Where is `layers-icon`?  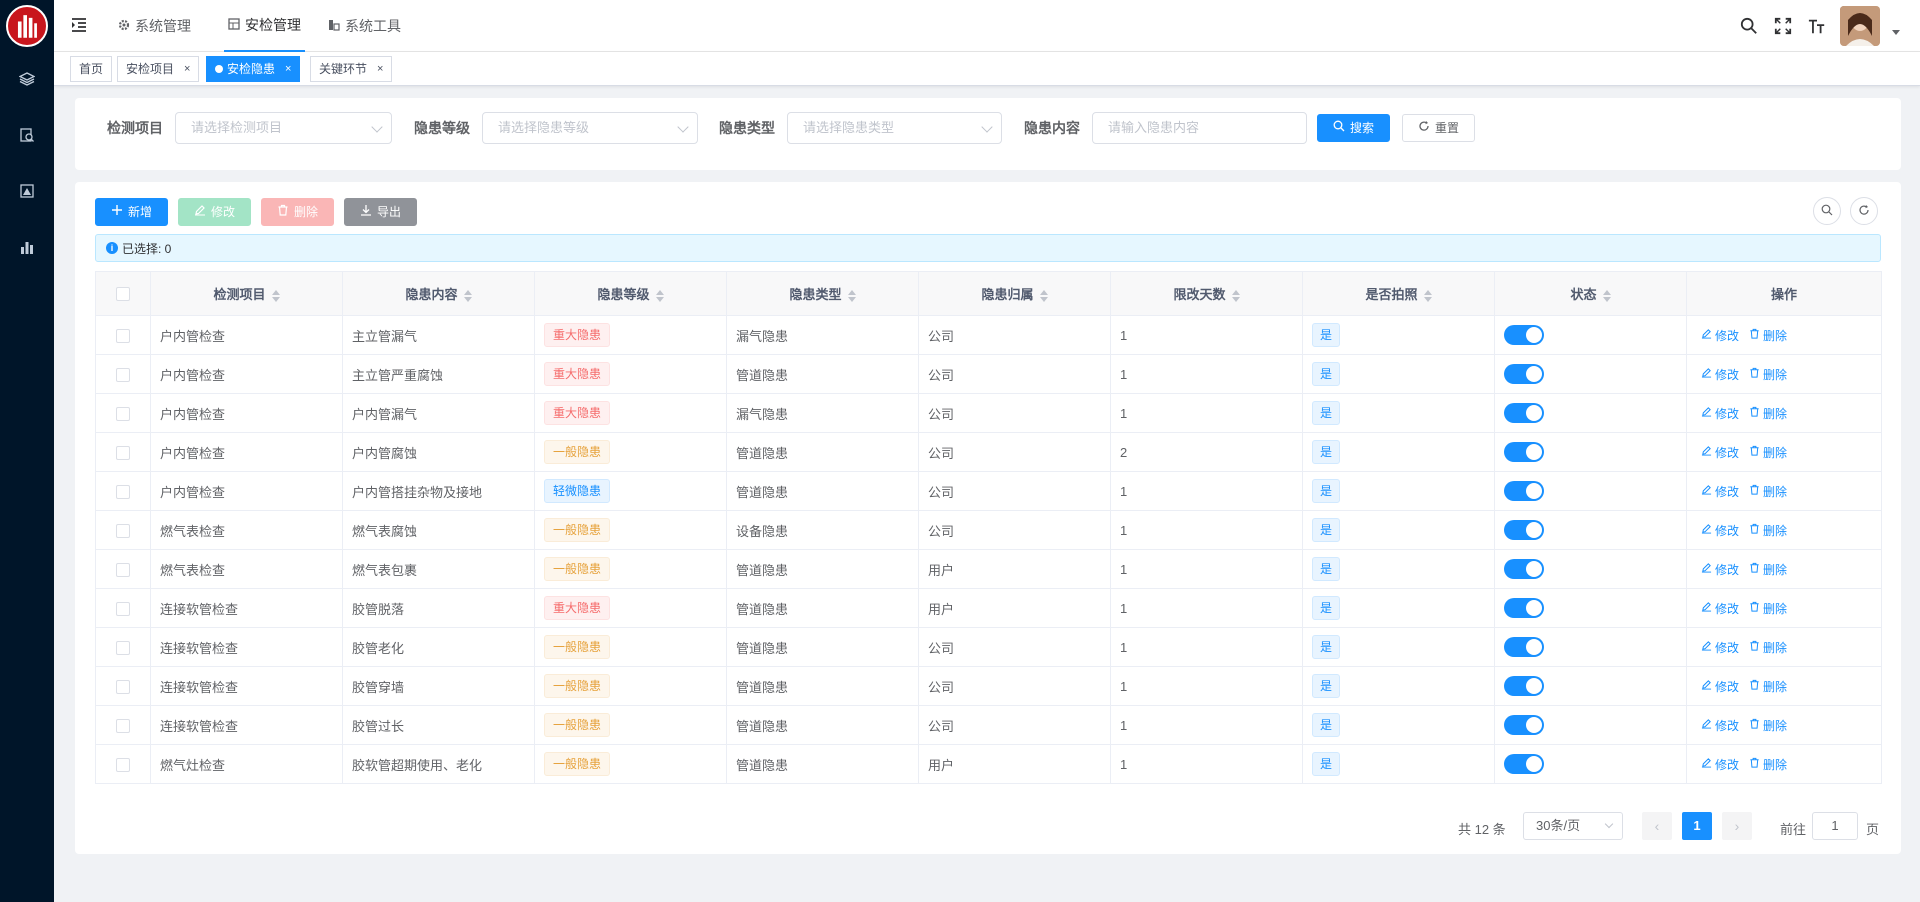 layers-icon is located at coordinates (27, 79).